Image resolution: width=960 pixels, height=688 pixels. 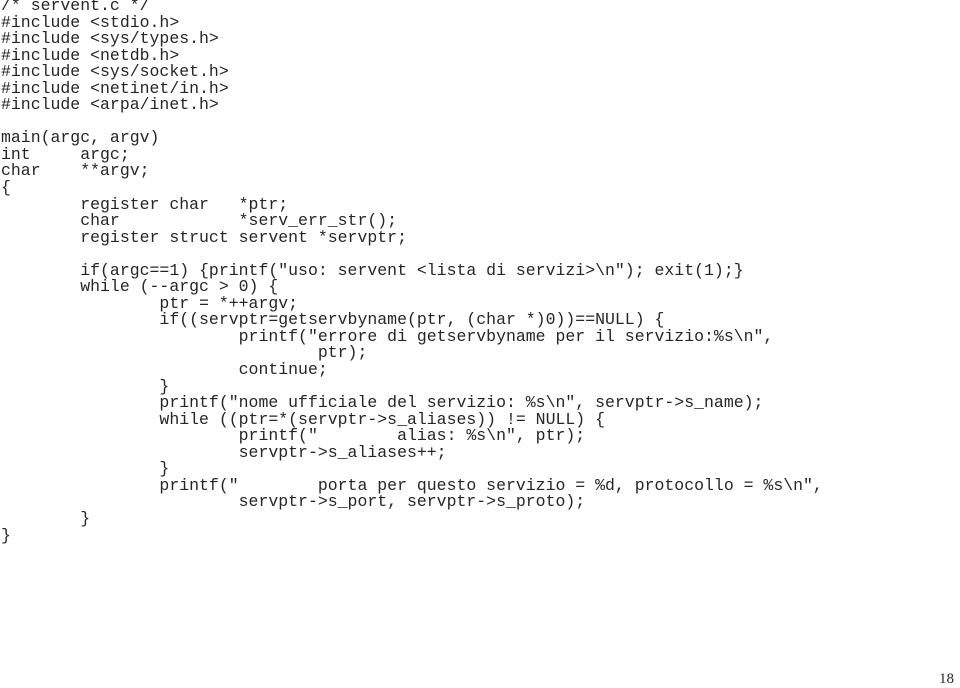 I want to click on code-line: register struct servent *servptr;, so click(x=204, y=237).